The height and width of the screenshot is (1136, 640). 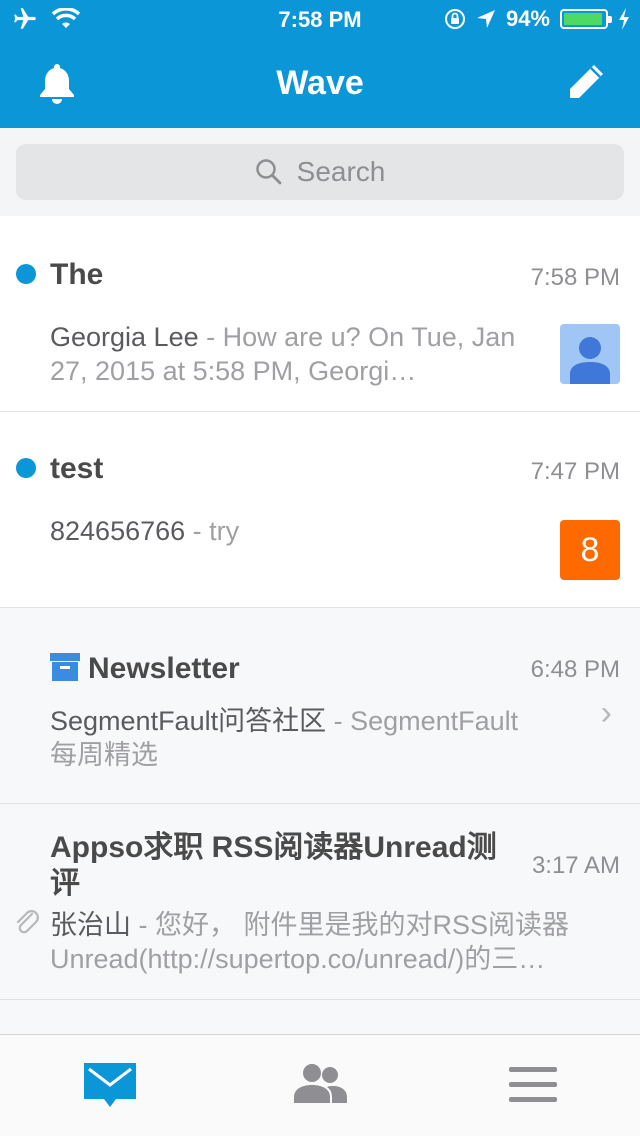 What do you see at coordinates (77, 274) in the screenshot?
I see `message-subject: The` at bounding box center [77, 274].